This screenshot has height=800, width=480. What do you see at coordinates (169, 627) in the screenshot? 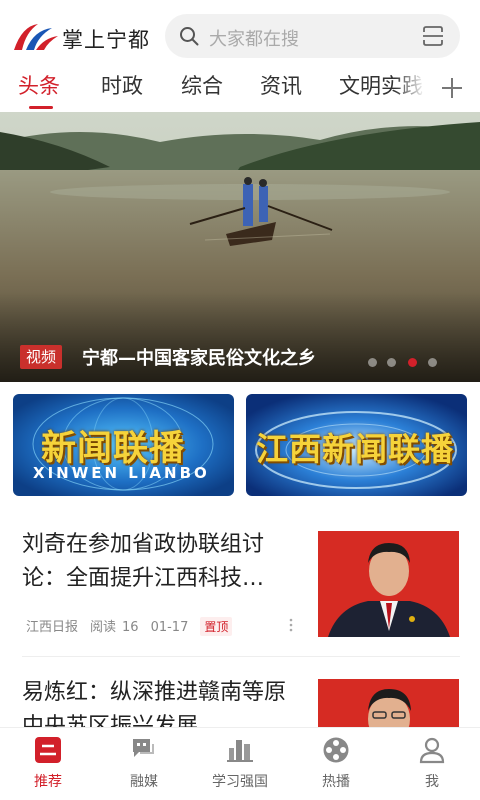
I see `news-date: 01-17` at bounding box center [169, 627].